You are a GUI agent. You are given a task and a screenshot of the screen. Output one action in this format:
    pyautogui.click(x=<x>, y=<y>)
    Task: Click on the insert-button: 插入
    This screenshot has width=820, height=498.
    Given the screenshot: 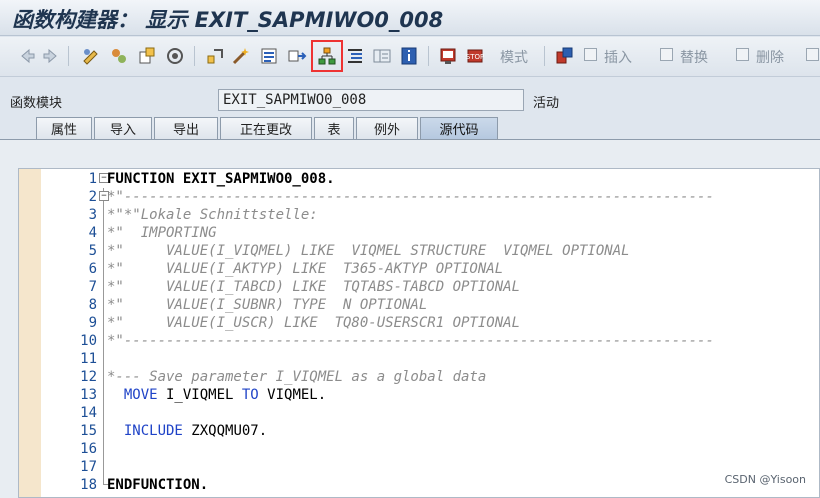 What is the action you would take?
    pyautogui.click(x=618, y=57)
    